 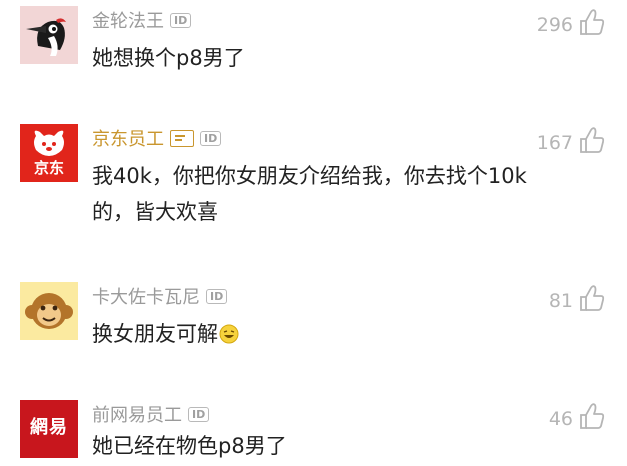 I want to click on vip-badge-icon, so click(x=182, y=138).